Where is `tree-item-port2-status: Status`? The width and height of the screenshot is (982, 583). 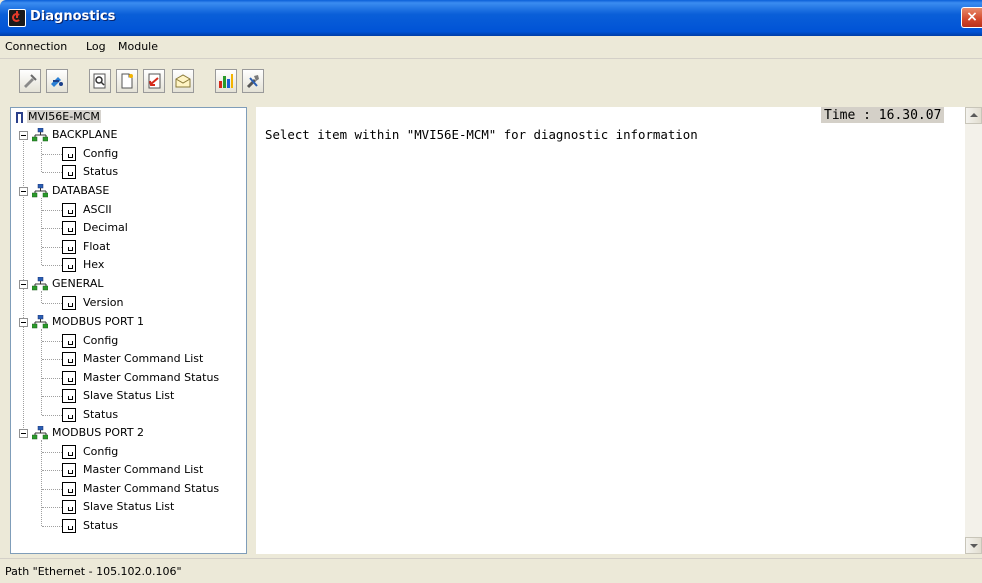 tree-item-port2-status: Status is located at coordinates (126, 526).